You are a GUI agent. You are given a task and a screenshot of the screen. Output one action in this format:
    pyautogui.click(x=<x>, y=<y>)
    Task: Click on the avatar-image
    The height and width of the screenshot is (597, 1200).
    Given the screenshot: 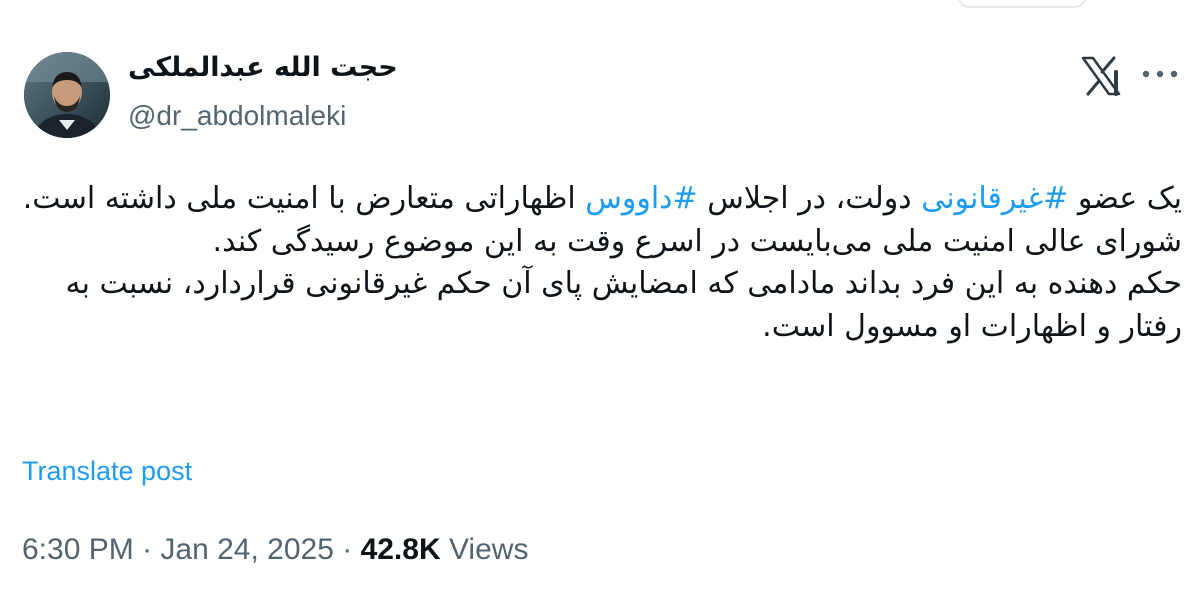 What is the action you would take?
    pyautogui.click(x=67, y=95)
    